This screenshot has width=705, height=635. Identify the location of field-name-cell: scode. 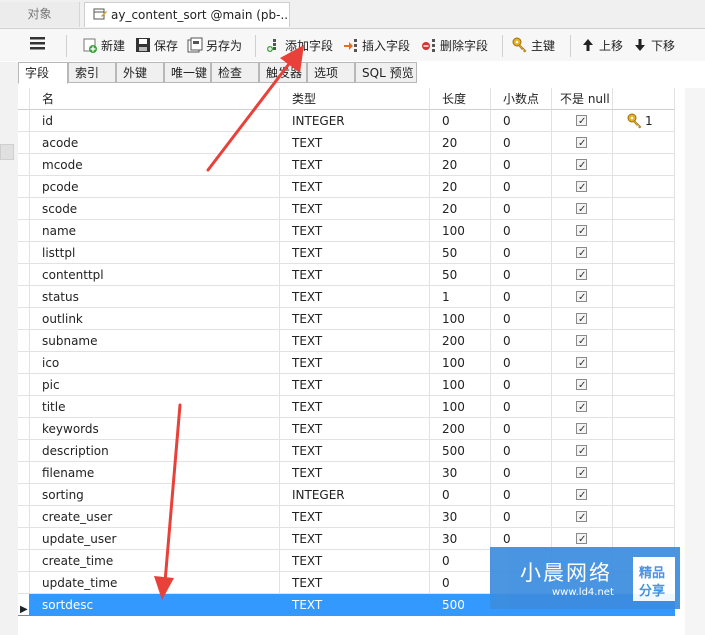
(155, 209).